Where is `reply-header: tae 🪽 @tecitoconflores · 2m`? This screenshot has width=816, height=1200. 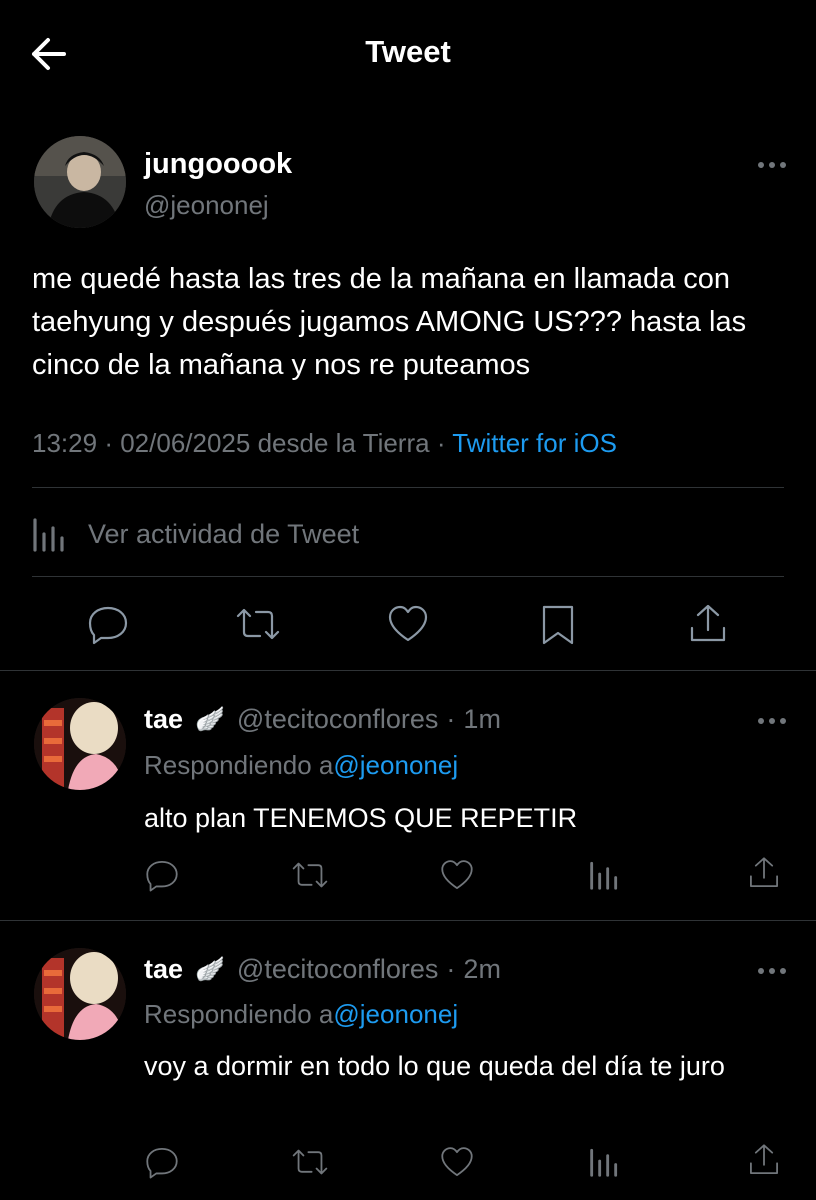
reply-header: tae 🪽 @tecitoconflores · 2m is located at coordinates (322, 969).